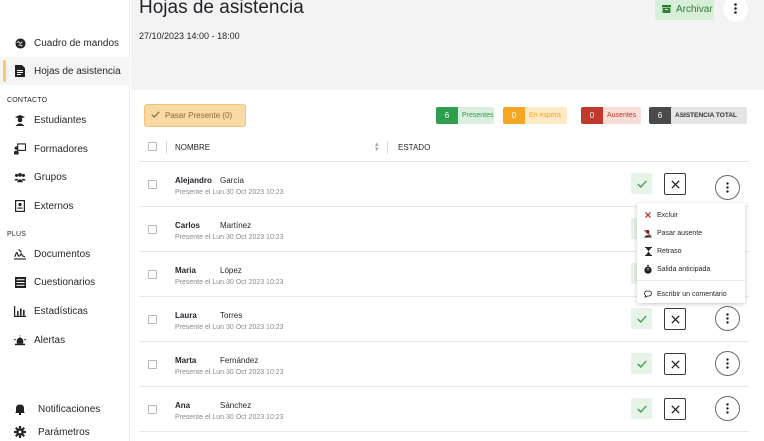 The width and height of the screenshot is (764, 441). Describe the element at coordinates (20, 71) in the screenshot. I see `document-icon` at that location.